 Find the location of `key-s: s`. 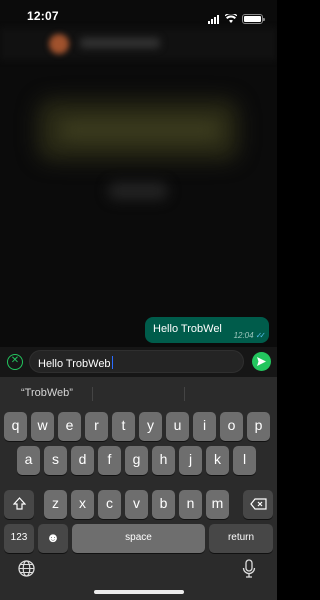

key-s: s is located at coordinates (55, 460).